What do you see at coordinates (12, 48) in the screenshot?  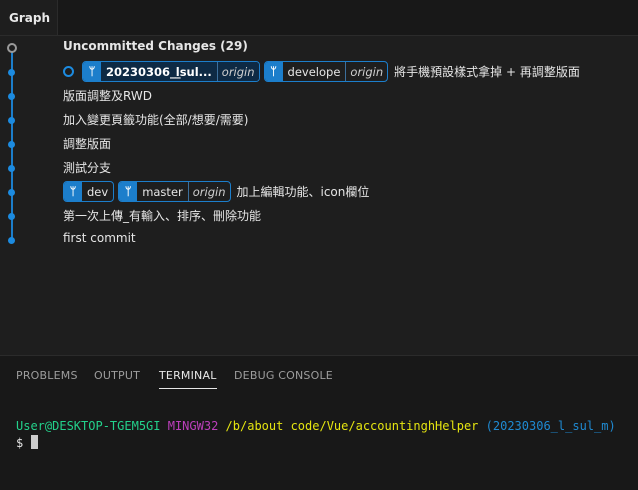 I see `uncommitted-dot-icon` at bounding box center [12, 48].